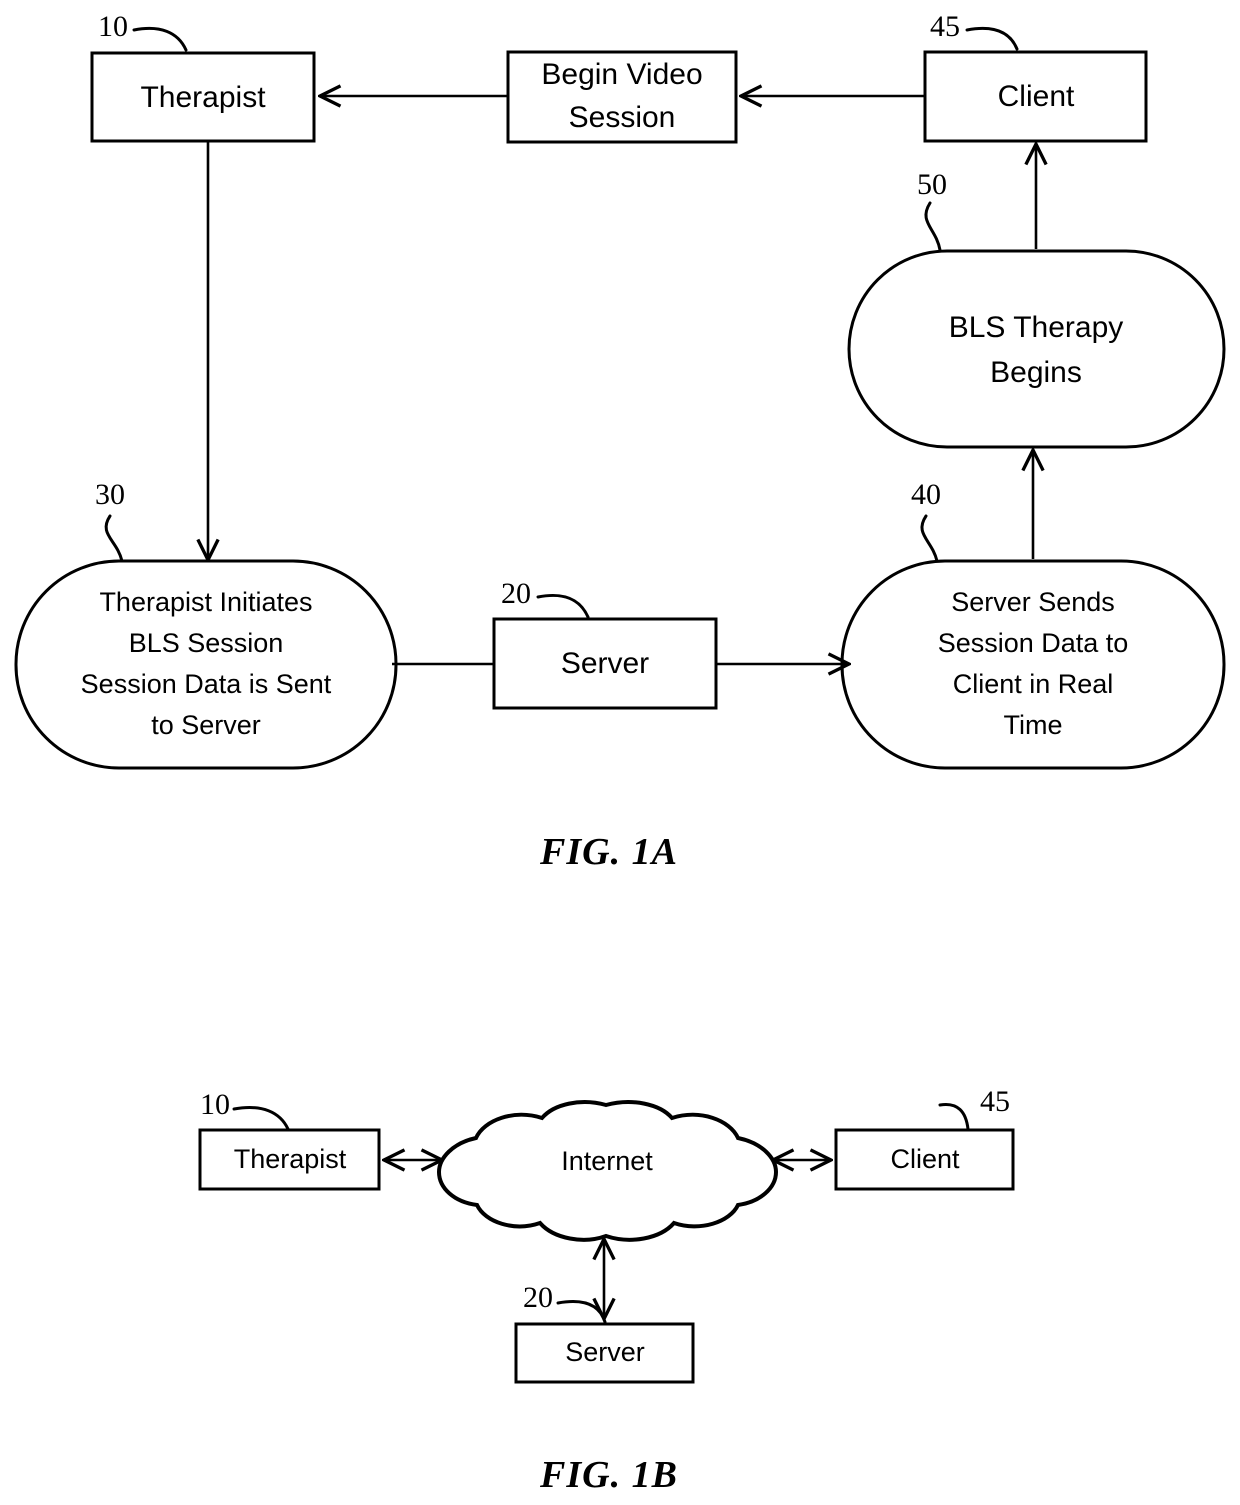 The image size is (1240, 1505). What do you see at coordinates (563, 606) in the screenshot?
I see `lead-line-20-1a` at bounding box center [563, 606].